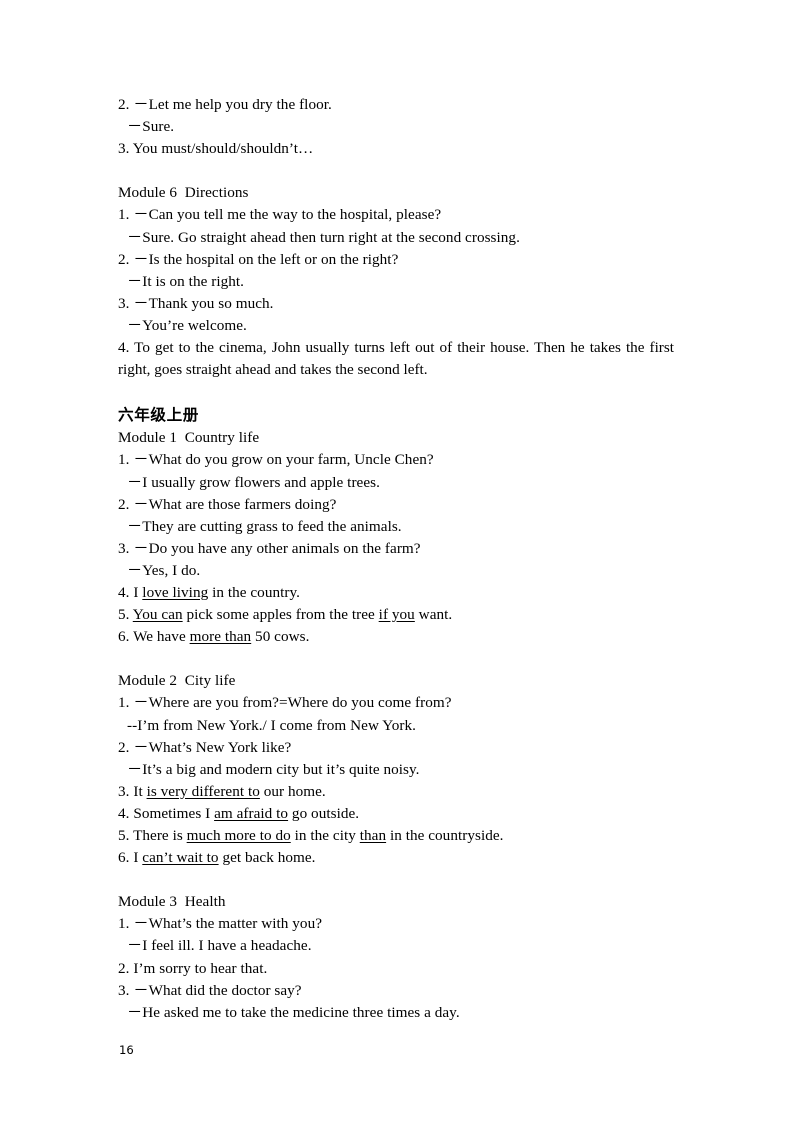 Image resolution: width=794 pixels, height=1123 pixels. I want to click on text-run: 4. I, so click(130, 592).